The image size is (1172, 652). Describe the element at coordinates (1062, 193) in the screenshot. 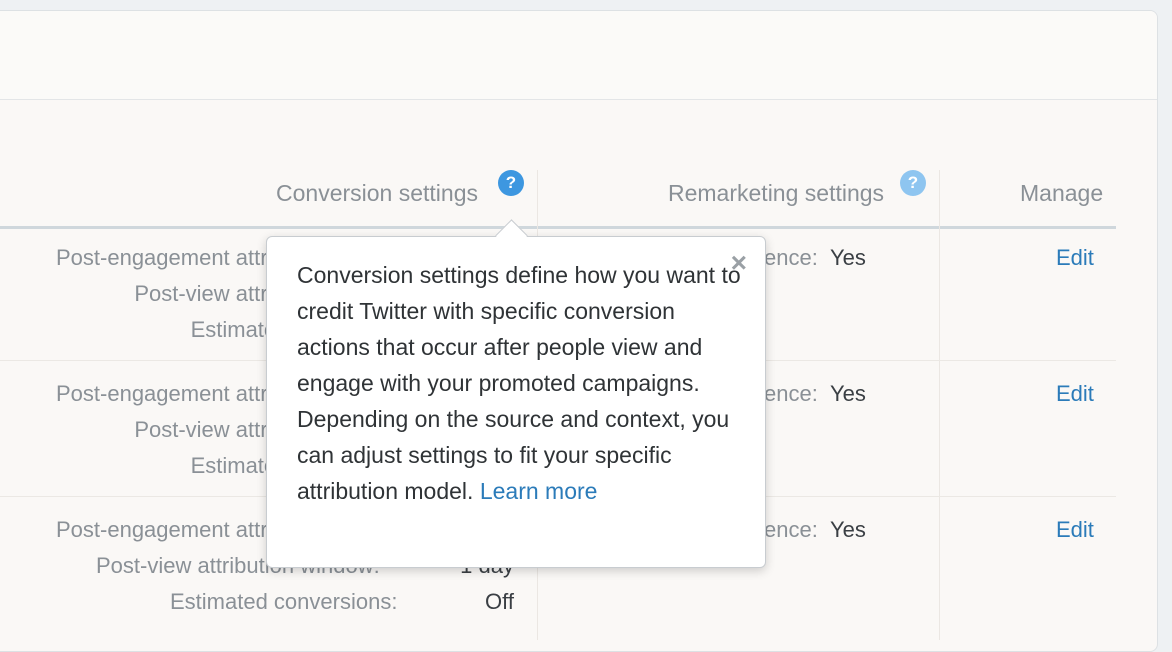

I see `column-header-manage: Manage` at that location.